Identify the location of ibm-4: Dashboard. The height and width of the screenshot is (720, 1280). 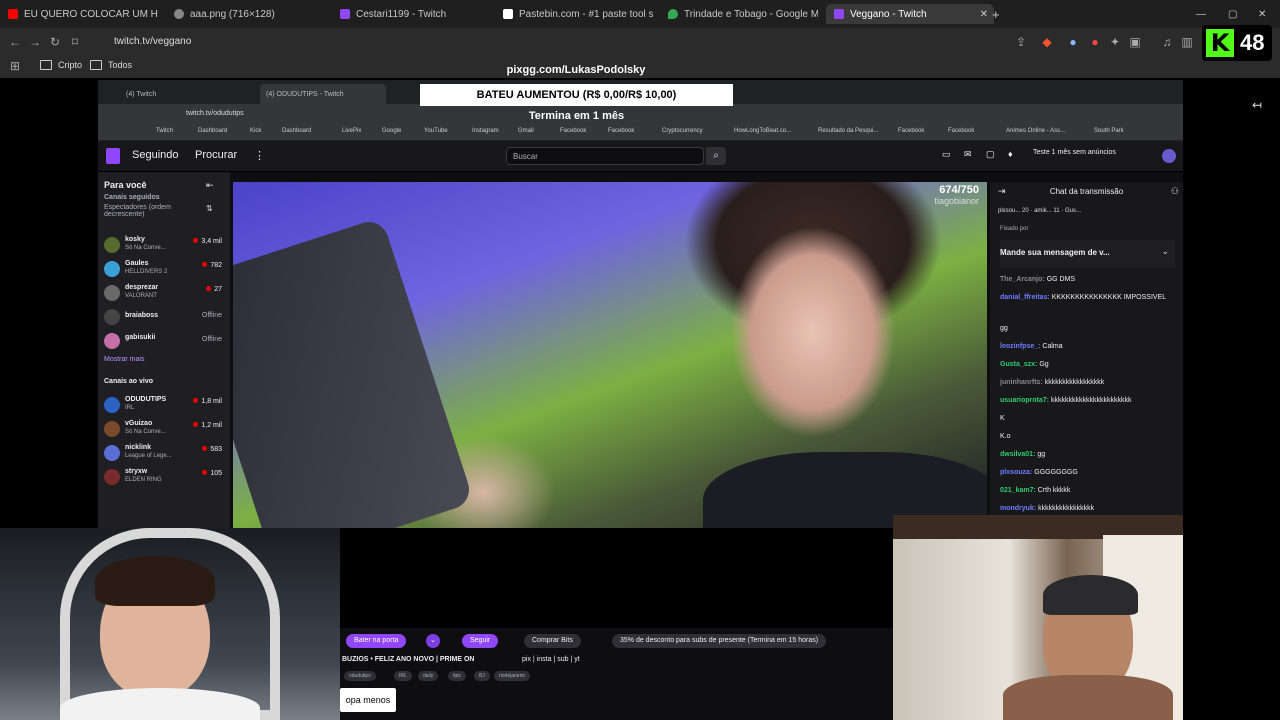
(296, 131).